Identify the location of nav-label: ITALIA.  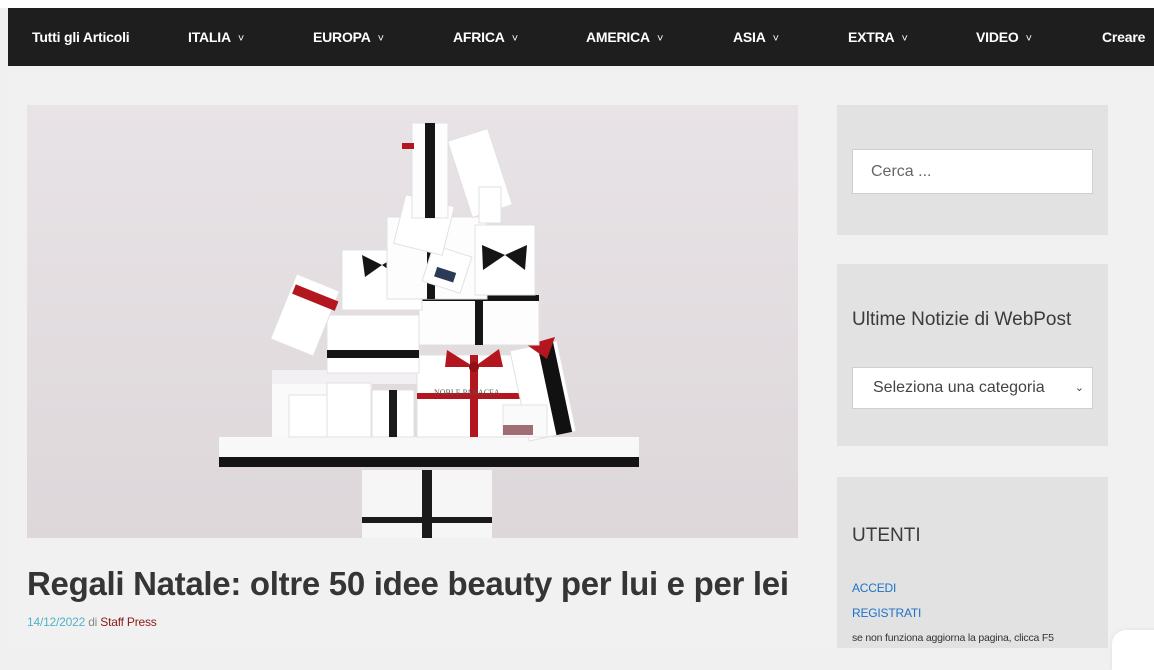
(209, 37).